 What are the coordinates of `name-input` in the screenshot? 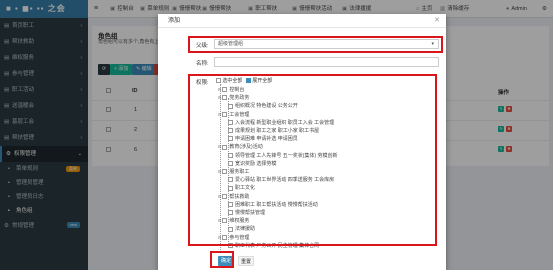 It's located at (326, 62).